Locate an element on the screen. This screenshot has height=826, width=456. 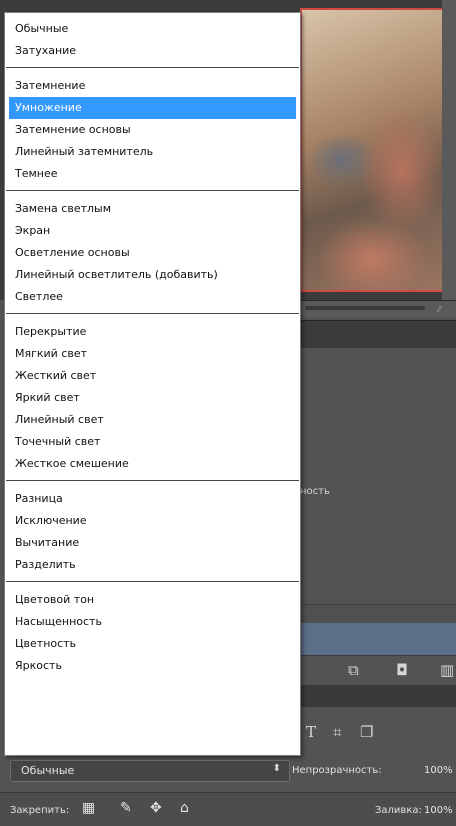
tool-icons-row: T ⌗ ❐ is located at coordinates (378, 734).